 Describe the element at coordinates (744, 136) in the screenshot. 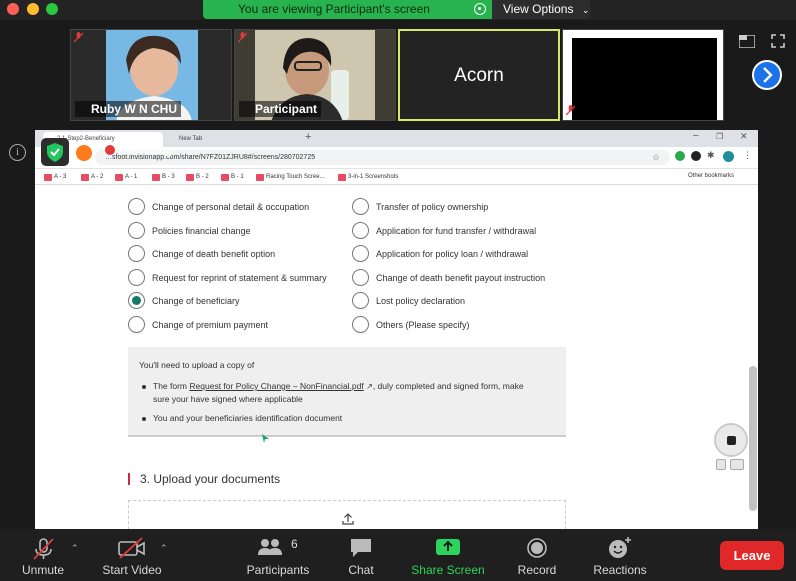

I see `close-icon: ✕` at that location.